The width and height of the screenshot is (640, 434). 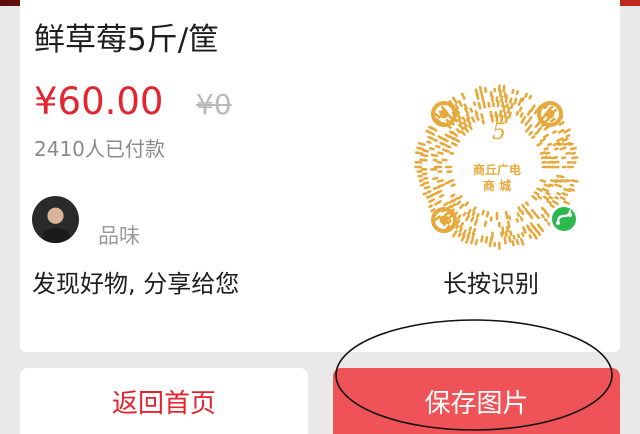 I want to click on share-message: 发现好物, 分享给您, so click(x=136, y=284).